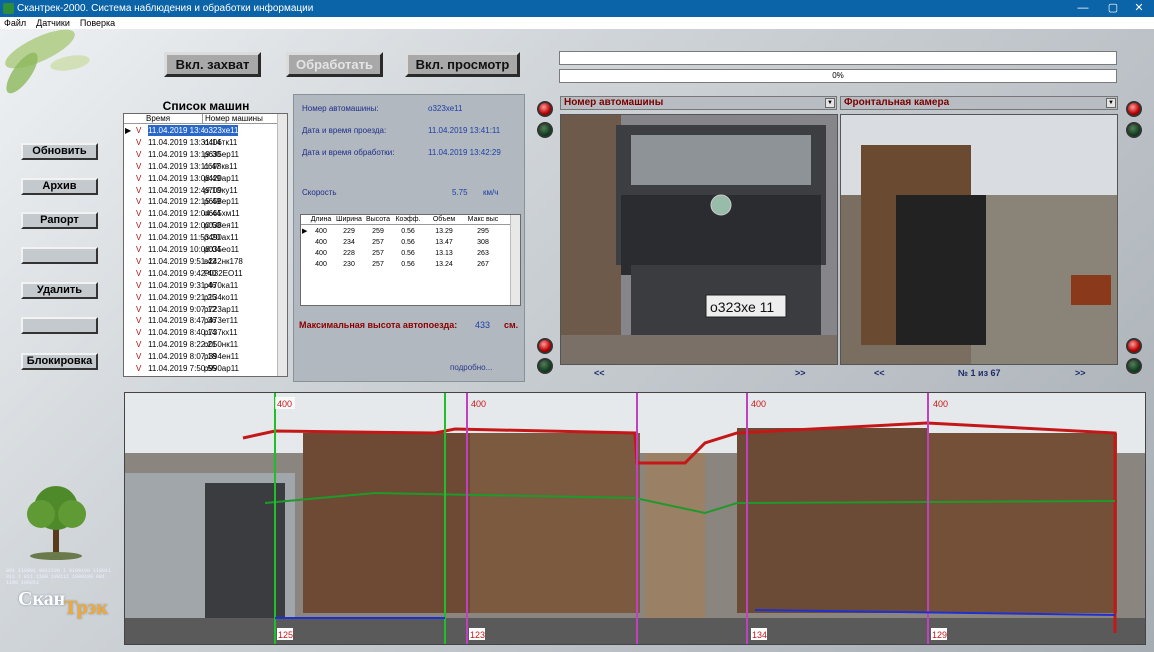  I want to click on dimensions-row: 400 228 257 0.56 13.13 263, so click(405, 254).